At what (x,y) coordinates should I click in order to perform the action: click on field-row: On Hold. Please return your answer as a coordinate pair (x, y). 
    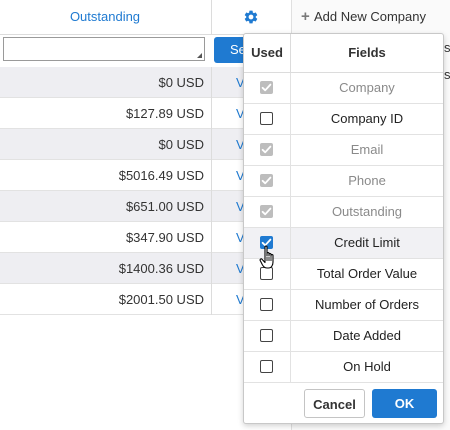
    Looking at the image, I should click on (343, 367).